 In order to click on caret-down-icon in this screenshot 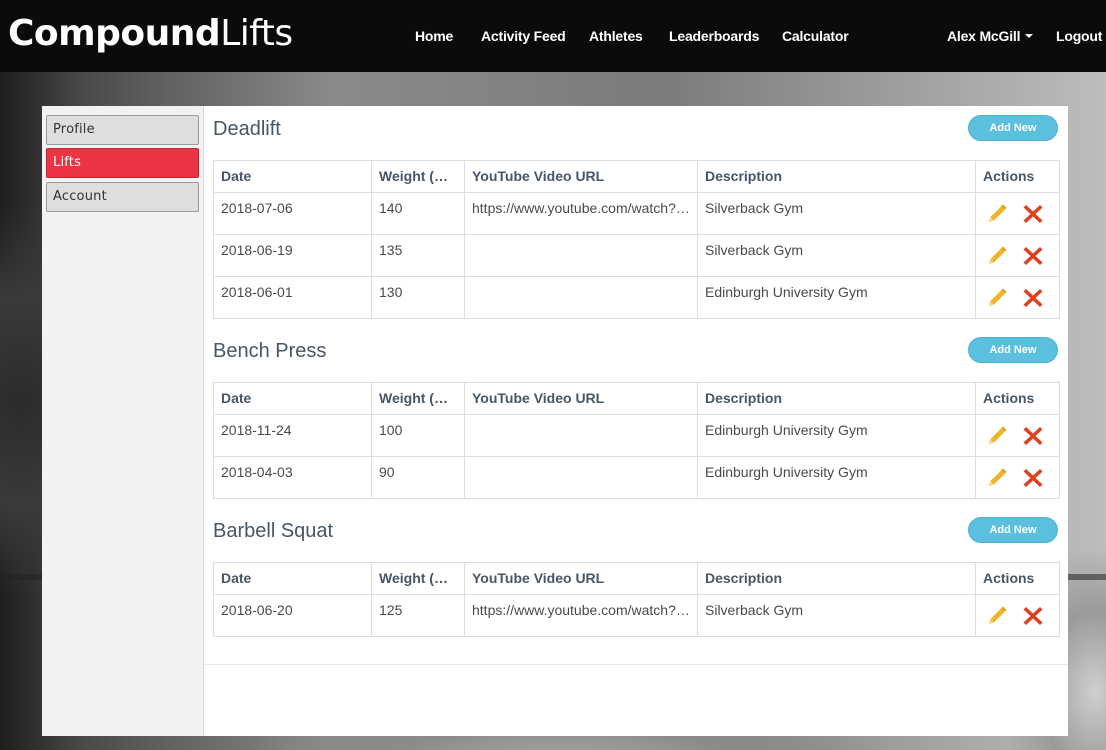, I will do `click(1029, 36)`.